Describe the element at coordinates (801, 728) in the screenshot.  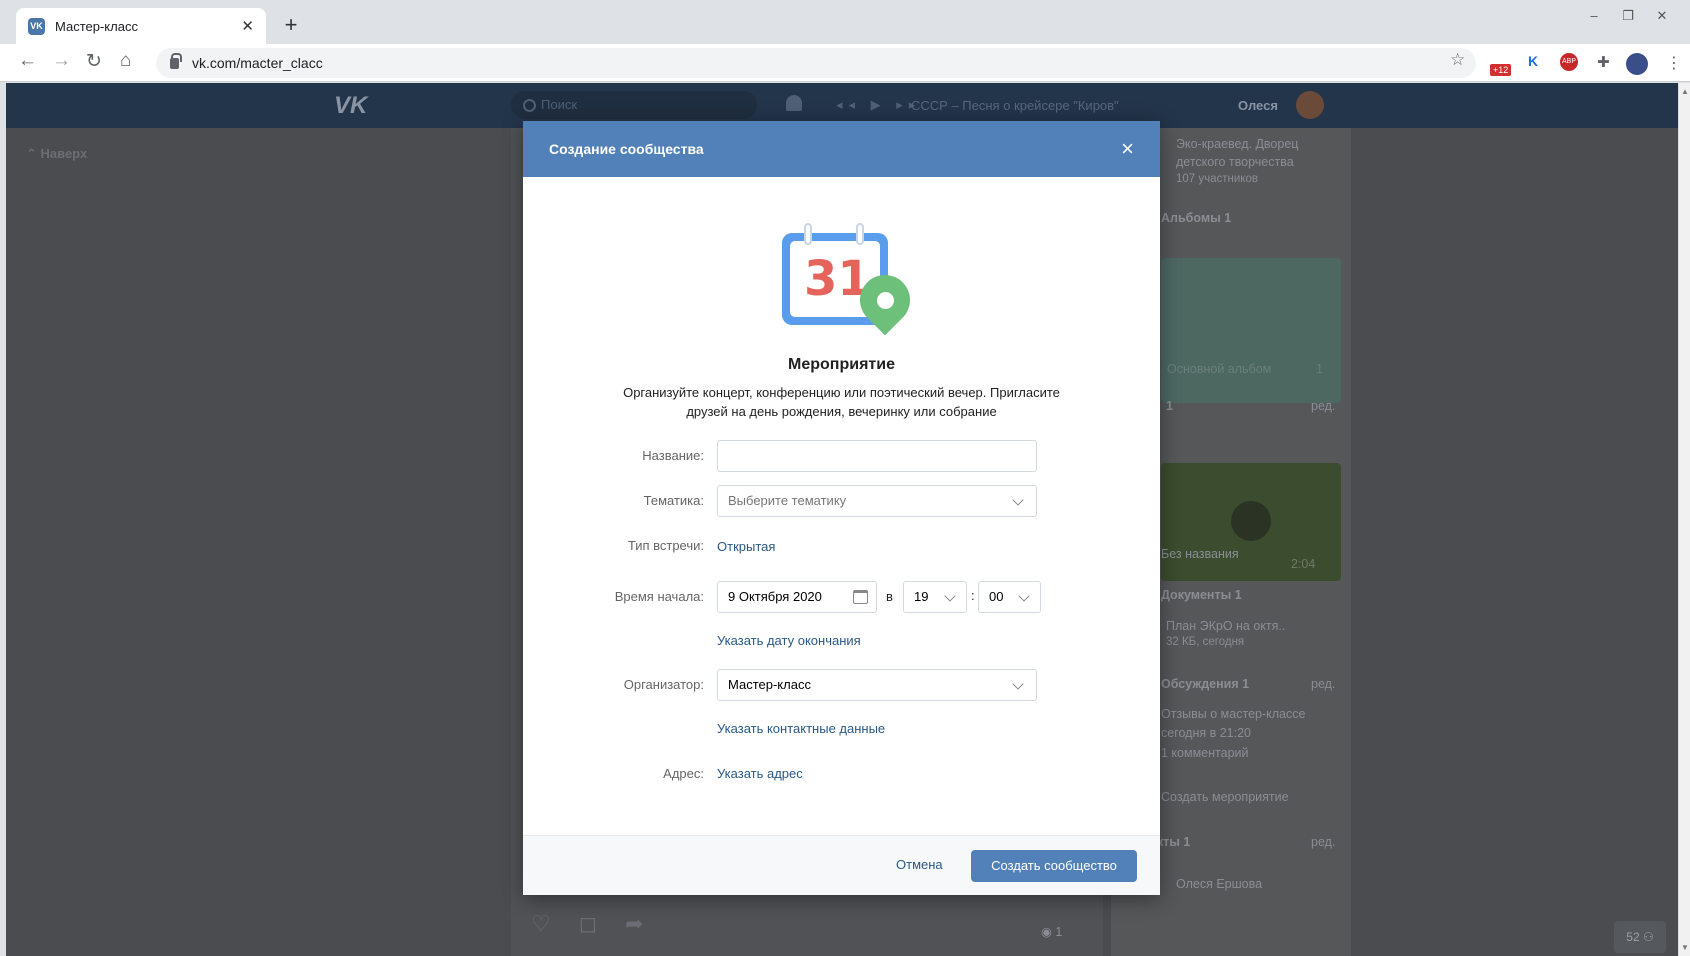
I see `contact-data-link: Указать контактные данные` at that location.